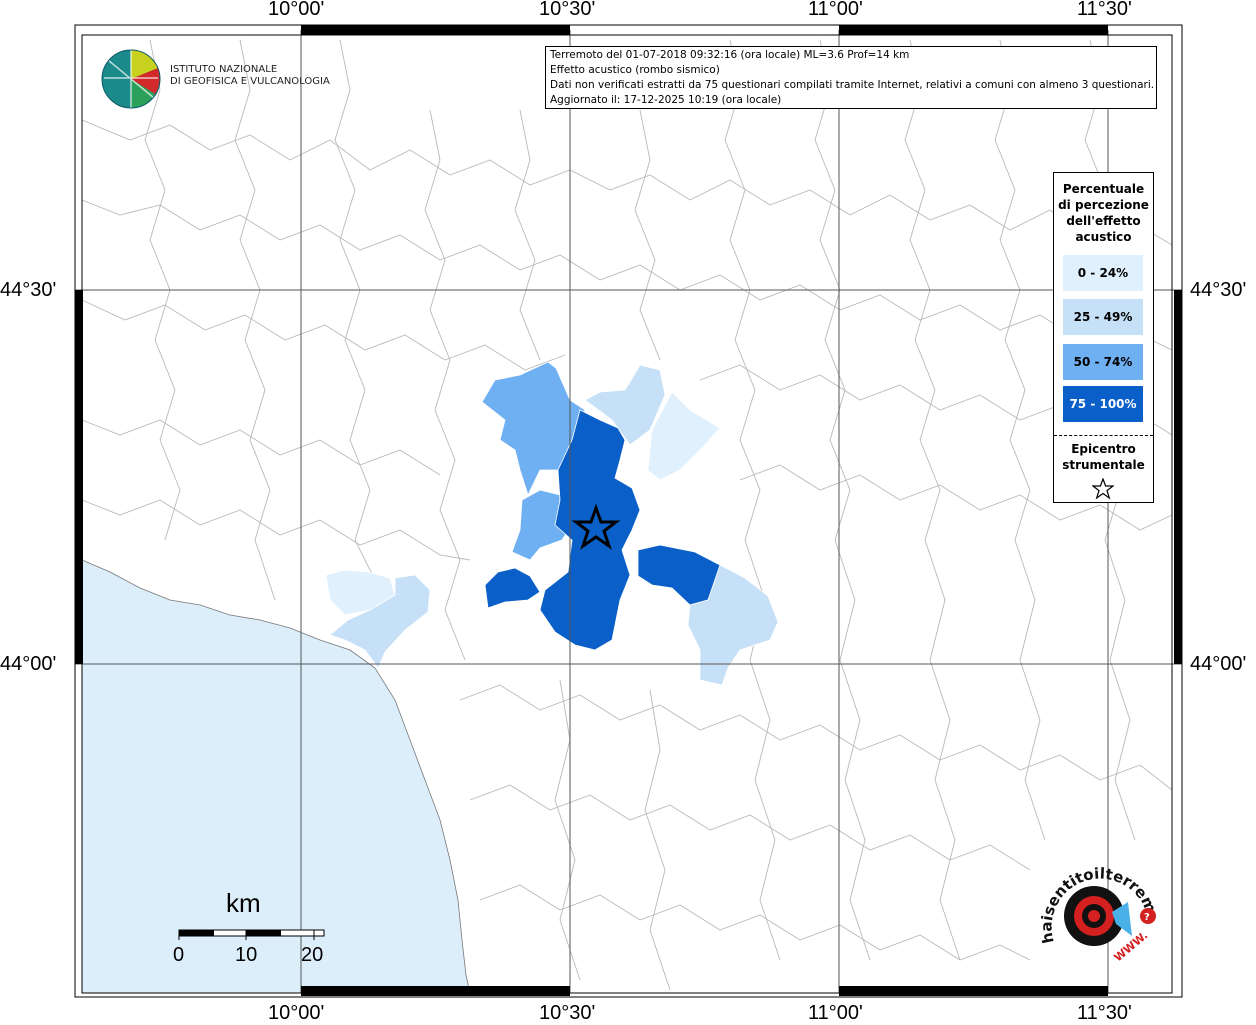 The width and height of the screenshot is (1256, 1025). I want to click on area-75-100-west, so click(512, 588).